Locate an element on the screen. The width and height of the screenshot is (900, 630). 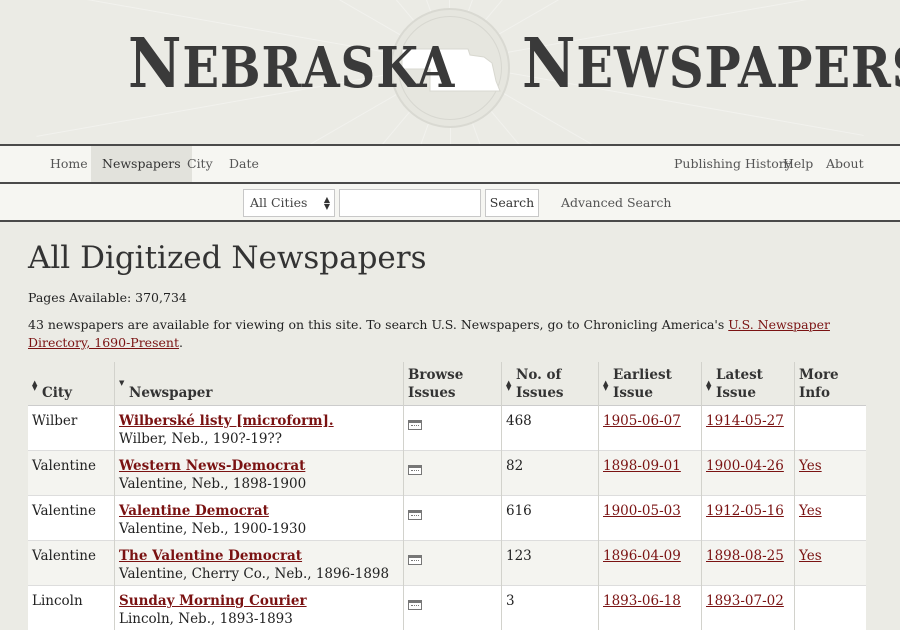
nav-date: Date is located at coordinates (244, 164).